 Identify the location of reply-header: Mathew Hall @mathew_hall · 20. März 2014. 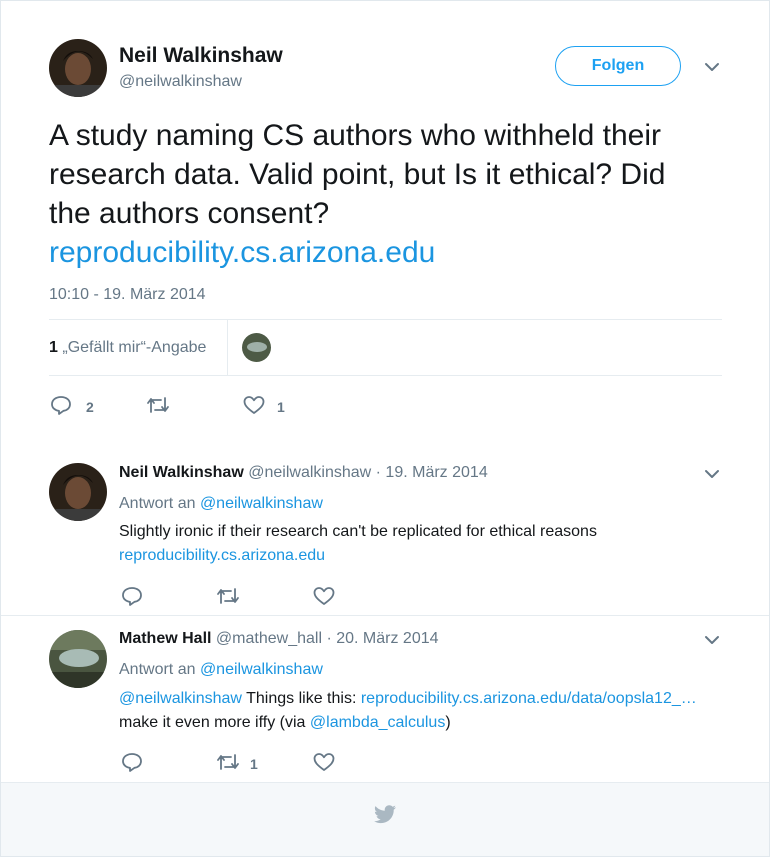
(279, 639).